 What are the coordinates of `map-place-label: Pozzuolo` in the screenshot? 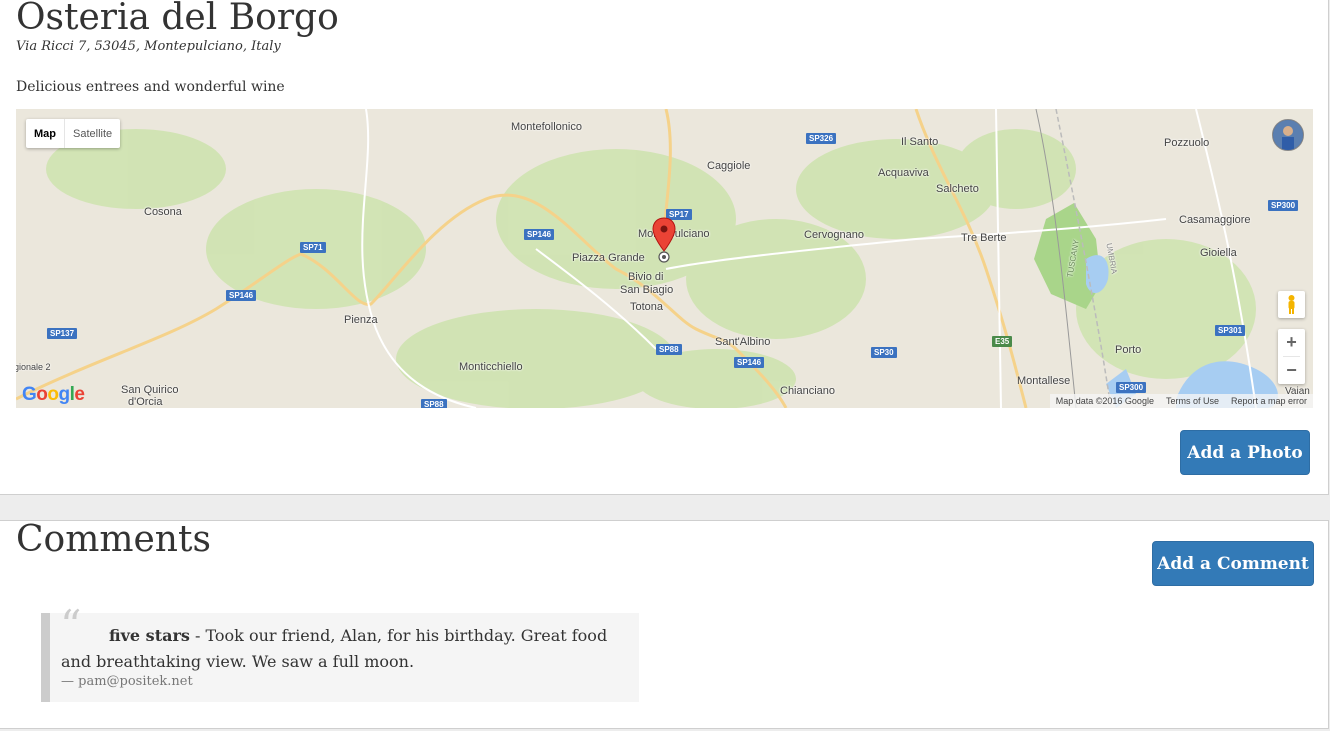 It's located at (1187, 143).